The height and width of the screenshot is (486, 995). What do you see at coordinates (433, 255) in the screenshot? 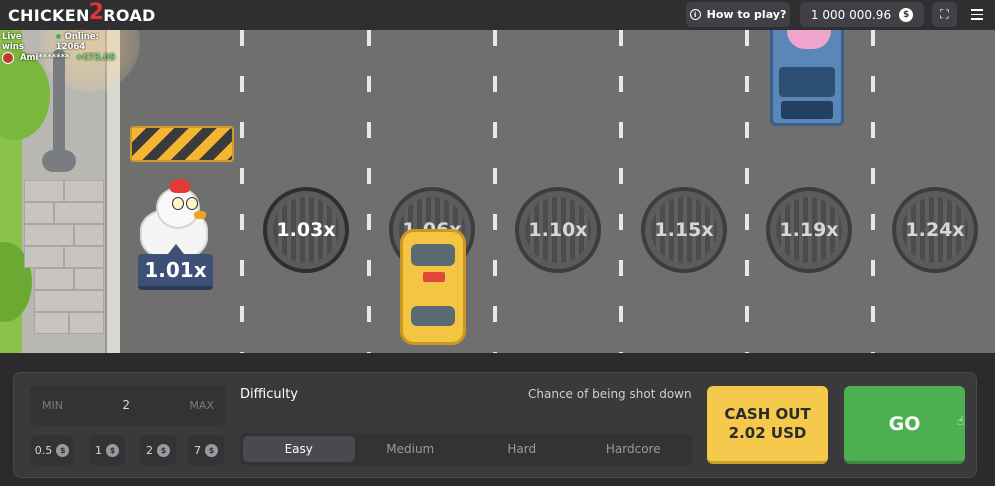
I see `taxi-windshield` at bounding box center [433, 255].